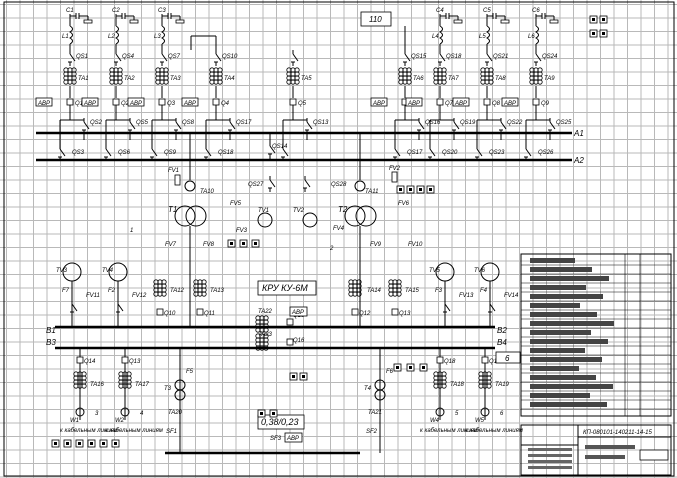 This screenshot has width=677, height=478. I want to click on aux-transformer-label: T3, so click(168, 389).